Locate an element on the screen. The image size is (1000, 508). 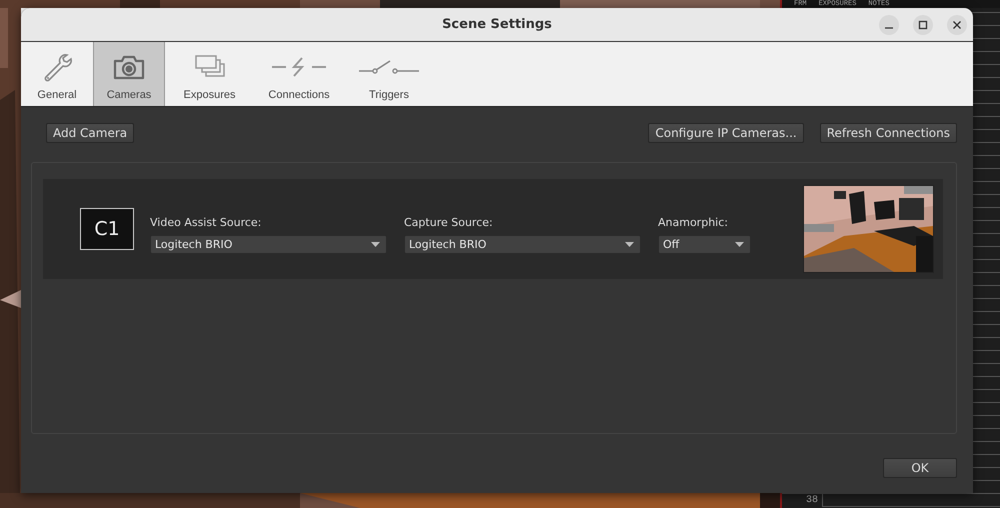
ok-button: OK is located at coordinates (920, 468).